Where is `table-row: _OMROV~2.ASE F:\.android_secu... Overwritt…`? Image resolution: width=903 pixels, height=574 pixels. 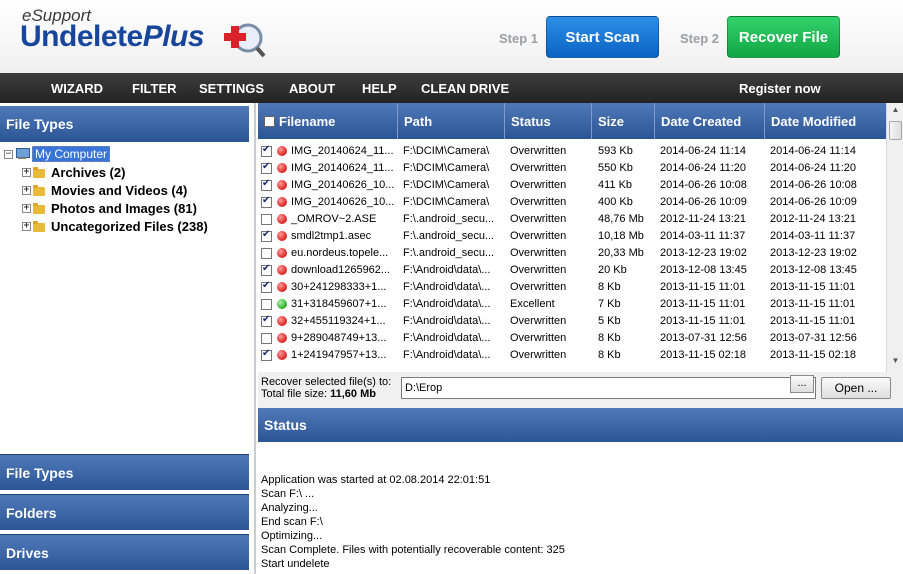 table-row: _OMROV~2.ASE F:\.android_secu... Overwritt… is located at coordinates (572, 219).